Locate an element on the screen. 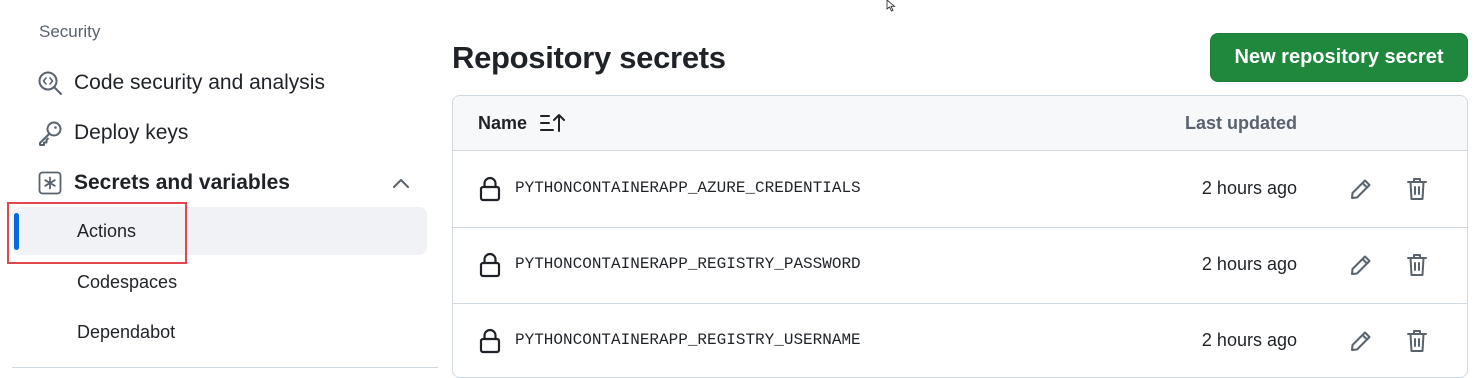 This screenshot has width=1482, height=378. asterisk-icon is located at coordinates (50, 183).